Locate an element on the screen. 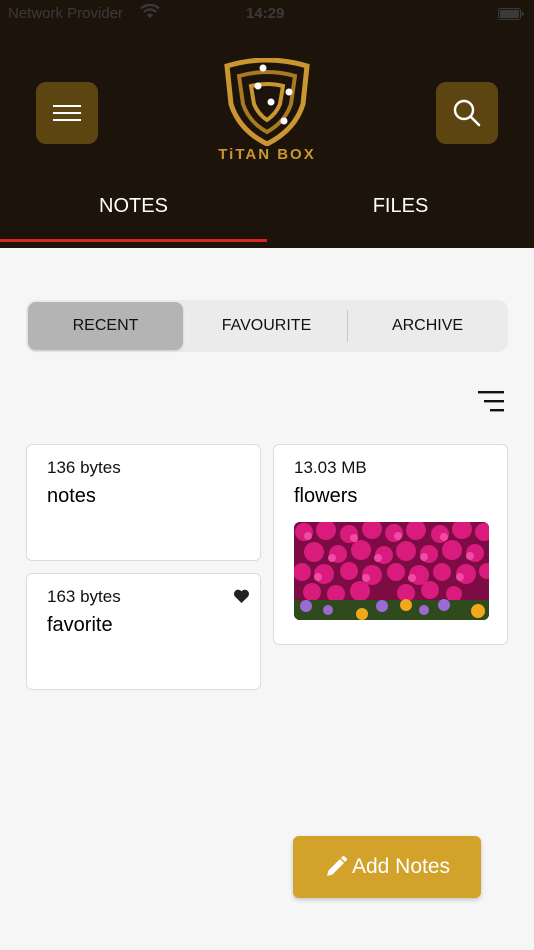 Image resolution: width=534 pixels, height=950 pixels. logo-wordmark: TiTAN BOX is located at coordinates (267, 154).